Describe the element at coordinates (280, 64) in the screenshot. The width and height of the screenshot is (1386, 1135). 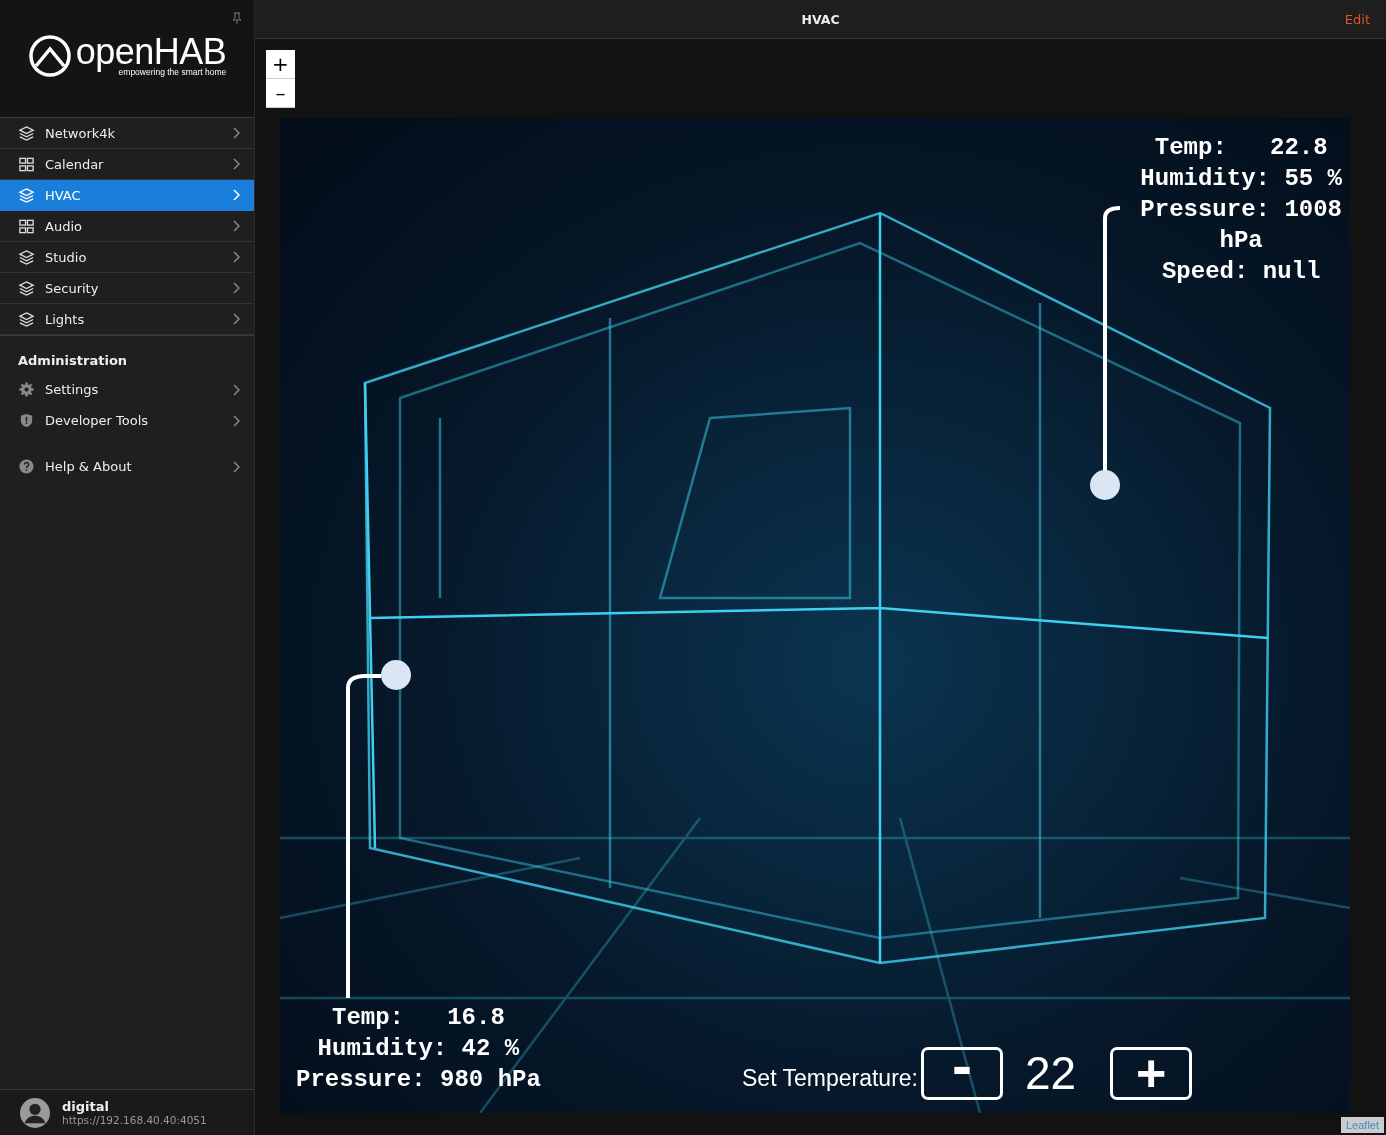
I see `zoom-in-button: +` at that location.